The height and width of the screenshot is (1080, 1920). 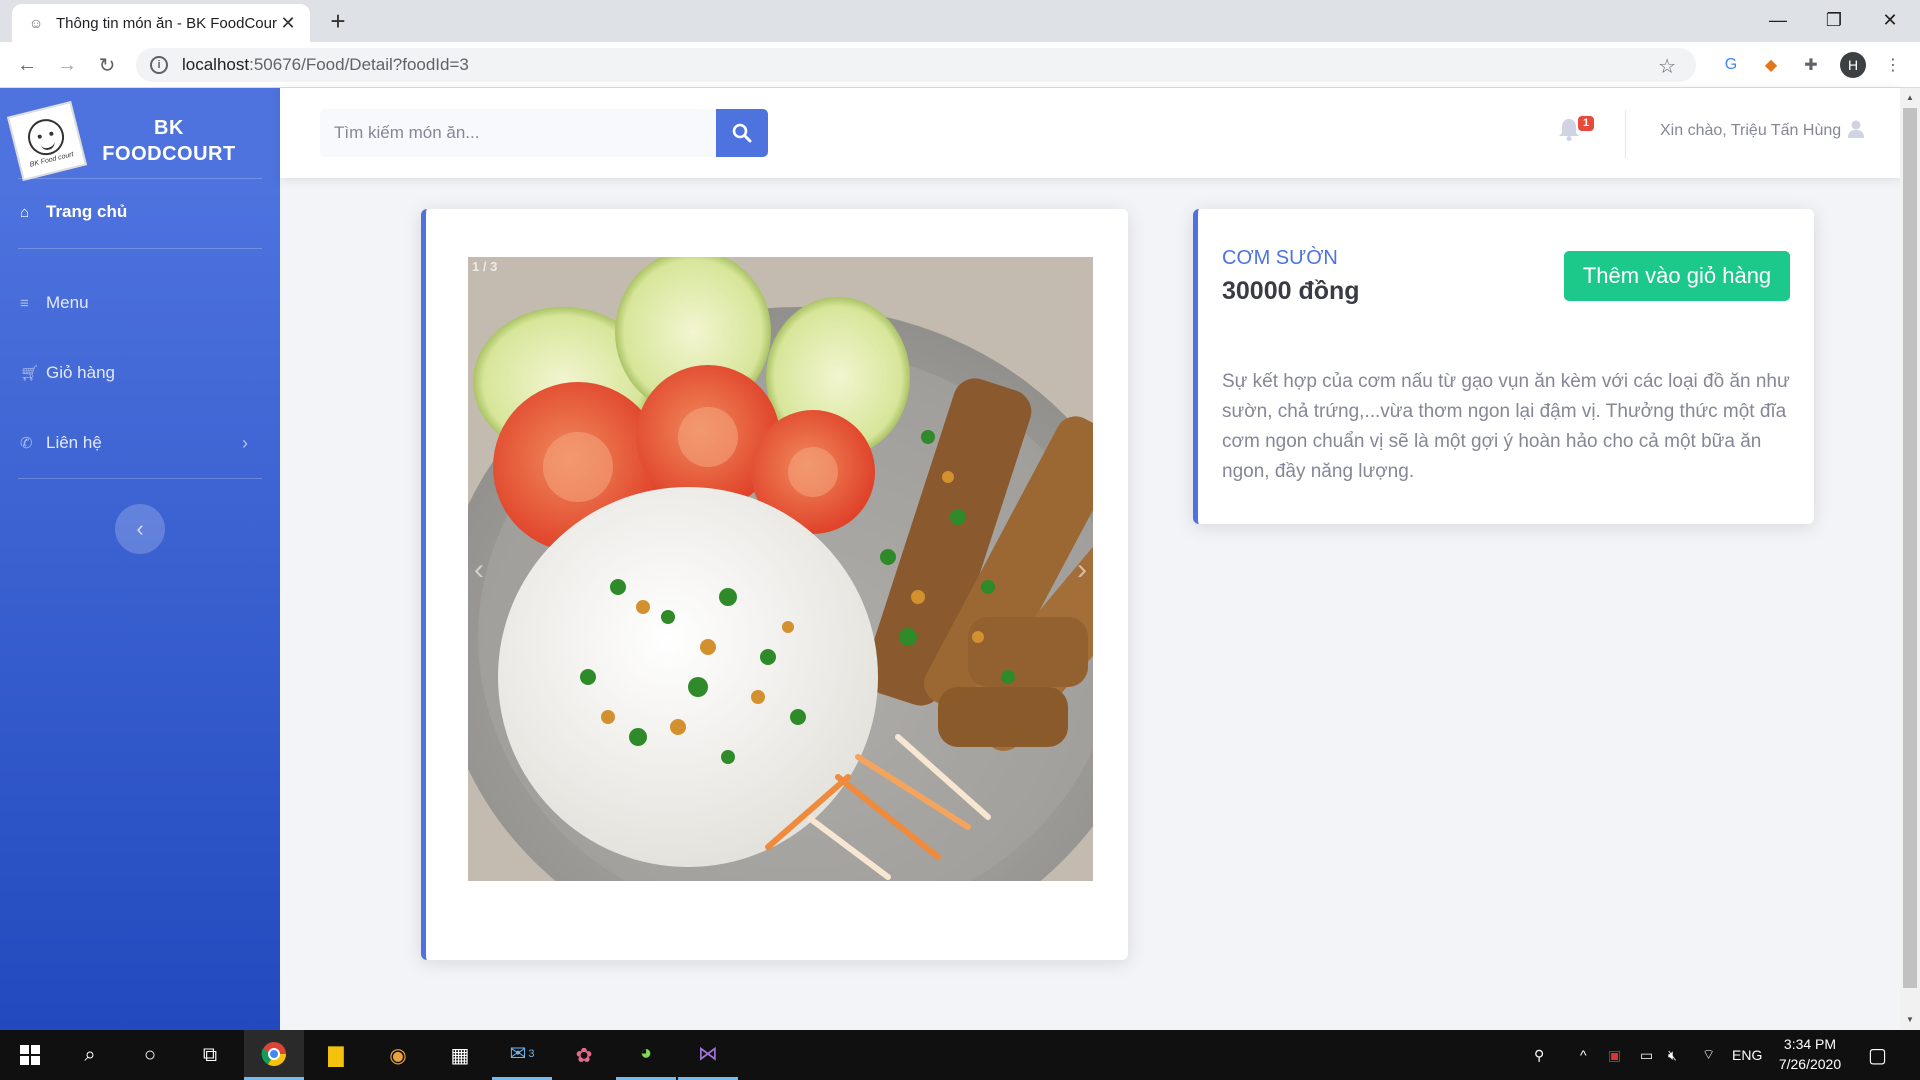 What do you see at coordinates (169, 154) in the screenshot?
I see `brand-line2: FOODCOURT` at bounding box center [169, 154].